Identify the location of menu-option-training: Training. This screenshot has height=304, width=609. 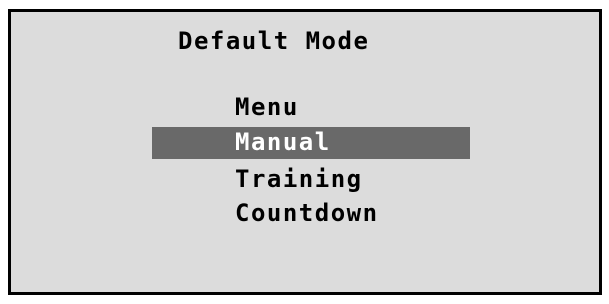
(299, 179).